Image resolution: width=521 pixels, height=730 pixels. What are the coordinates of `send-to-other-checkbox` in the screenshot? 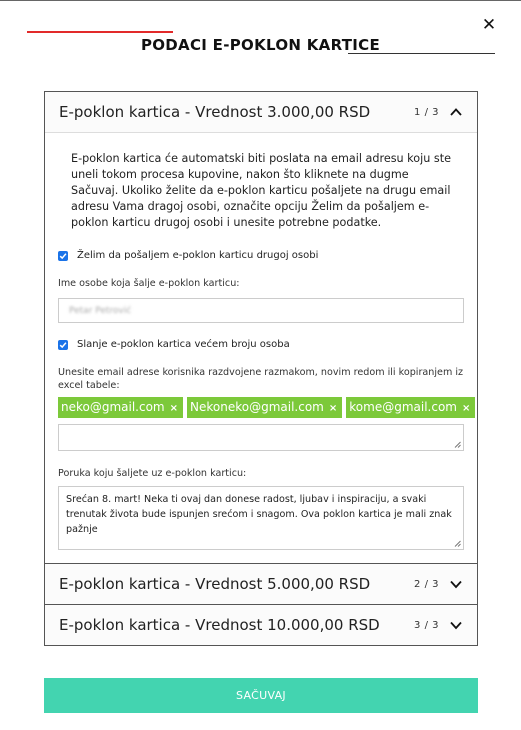 It's located at (63, 255).